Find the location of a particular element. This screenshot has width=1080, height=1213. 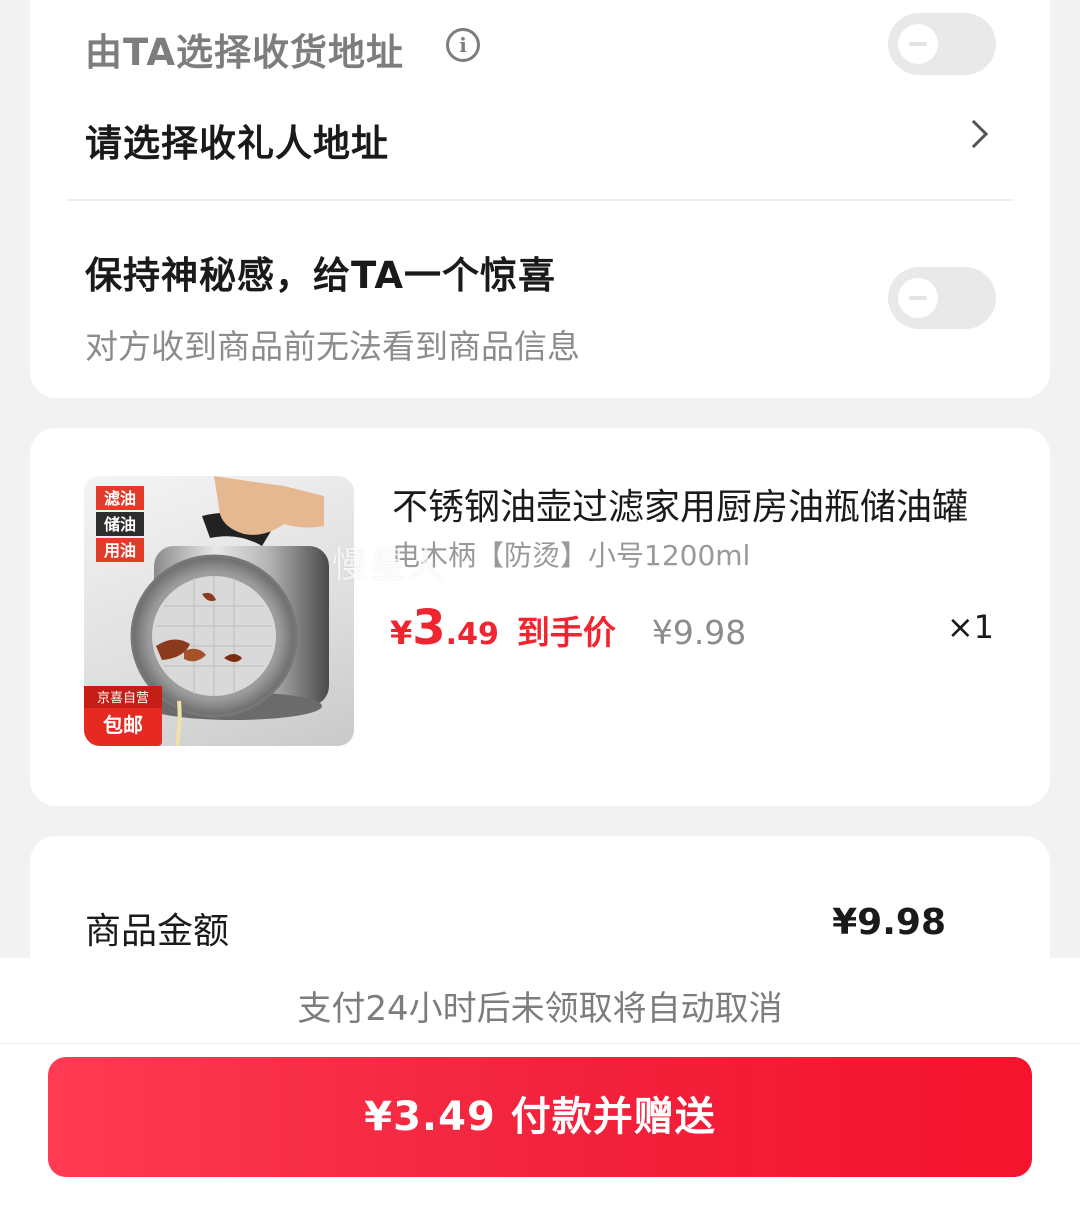

pay-and-gift-button: ¥3.49 付款并赠送 is located at coordinates (540, 1117).